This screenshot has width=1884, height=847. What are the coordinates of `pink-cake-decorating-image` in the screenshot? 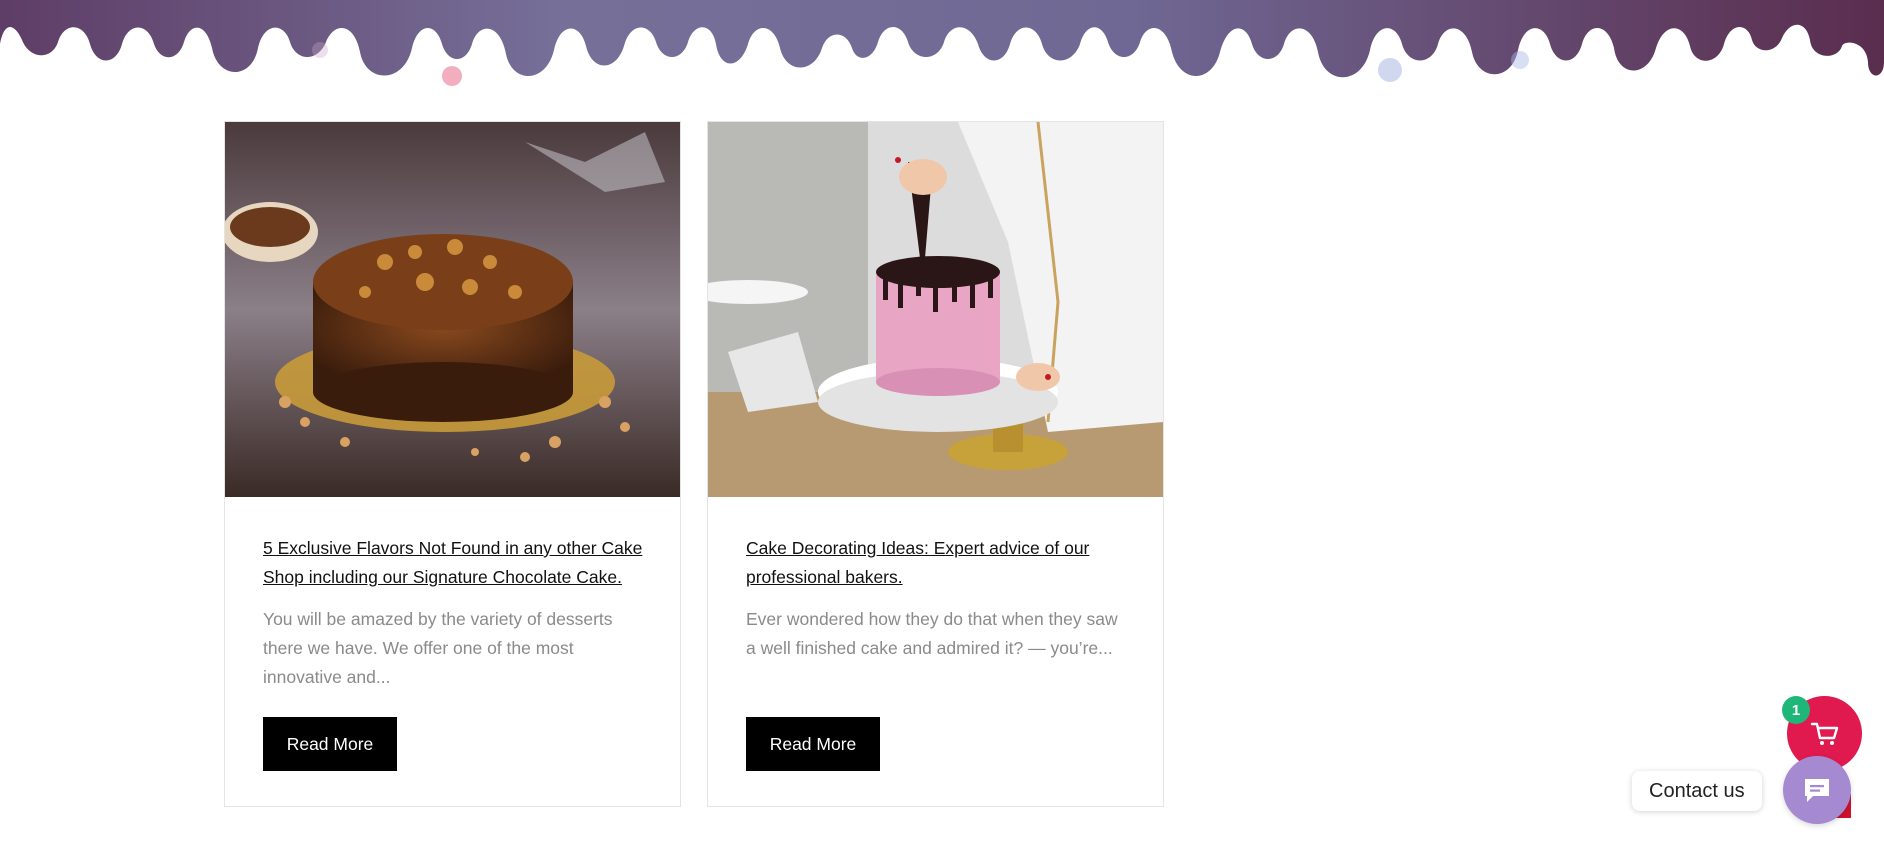 It's located at (935, 309).